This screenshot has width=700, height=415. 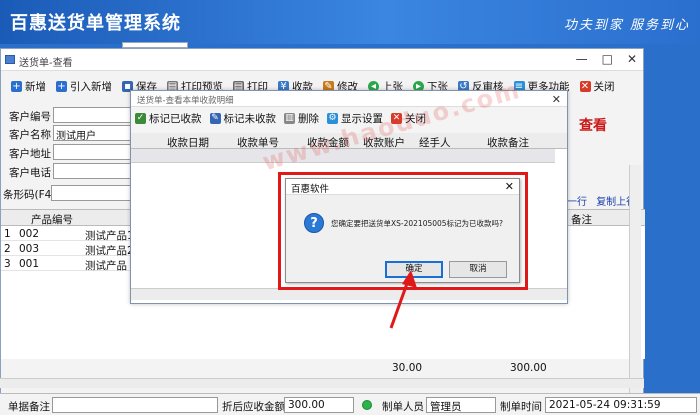 What do you see at coordinates (626, 25) in the screenshot?
I see `app-slogan: 功夫到家 服务到心` at bounding box center [626, 25].